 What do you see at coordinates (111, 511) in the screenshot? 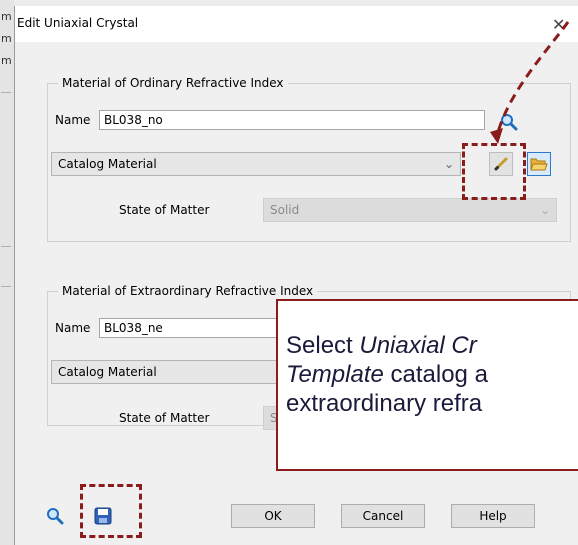
I see `highlight-save-button-box` at bounding box center [111, 511].